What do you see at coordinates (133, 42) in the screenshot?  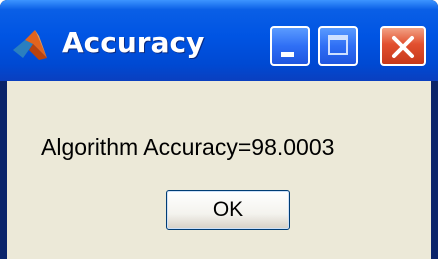 I see `window-title: Accuracy` at bounding box center [133, 42].